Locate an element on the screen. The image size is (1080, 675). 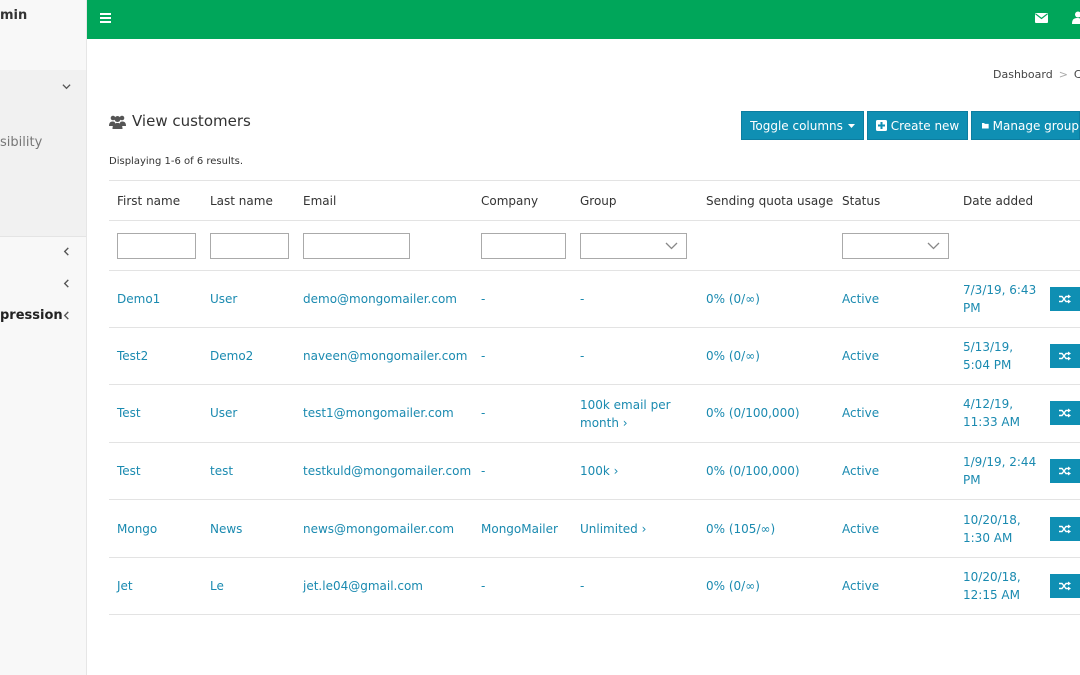
toggle-columns-button: Toggle columns is located at coordinates (802, 125).